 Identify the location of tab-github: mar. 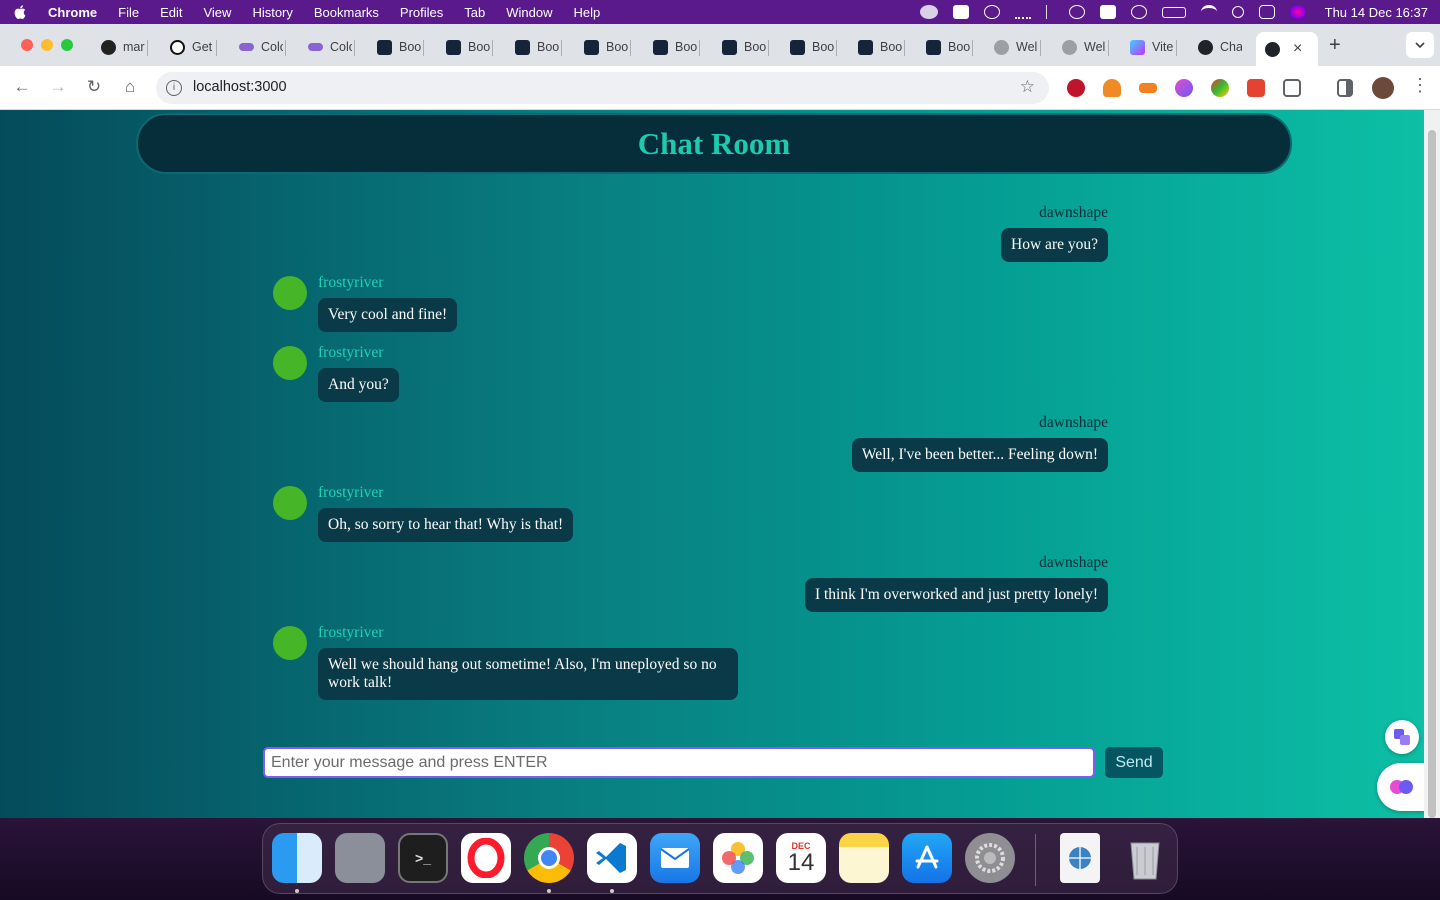
(124, 47).